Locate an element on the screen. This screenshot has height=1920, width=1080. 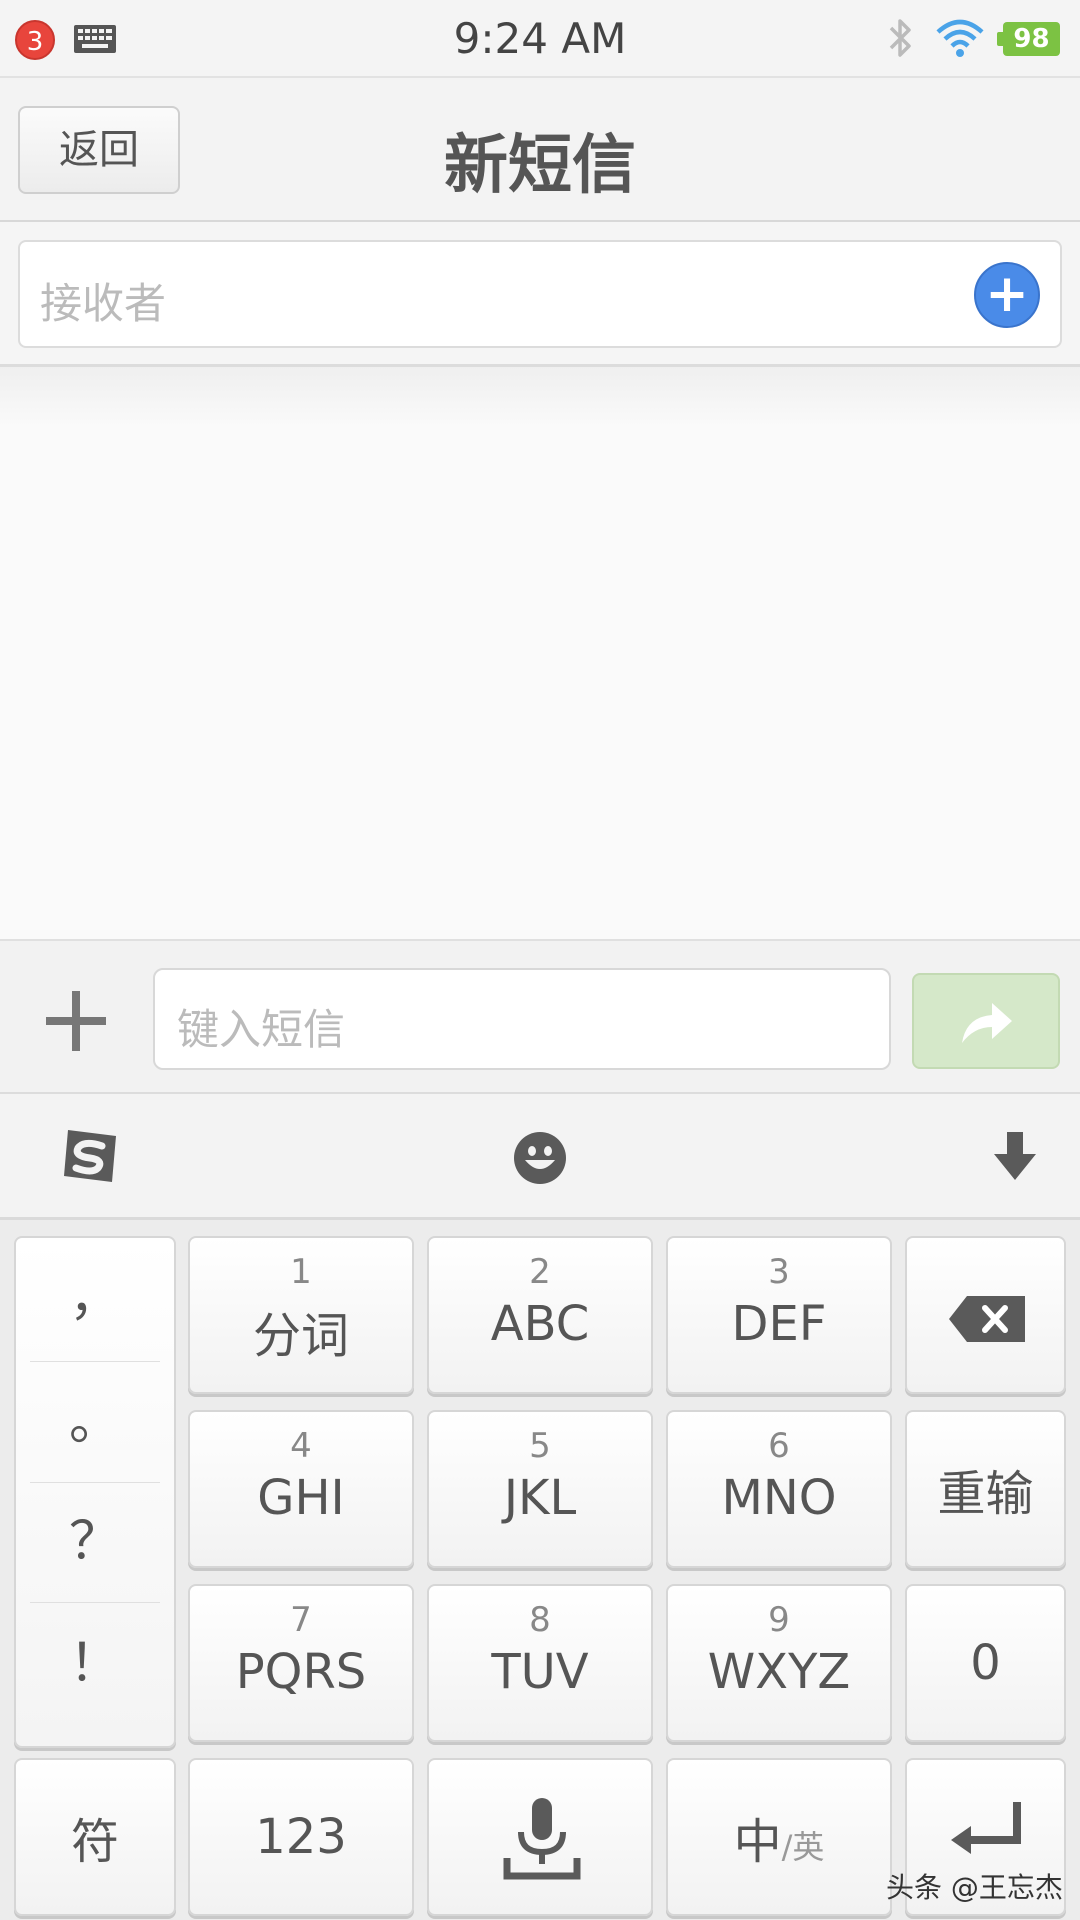
key-8: 8 TUV is located at coordinates (540, 1663).